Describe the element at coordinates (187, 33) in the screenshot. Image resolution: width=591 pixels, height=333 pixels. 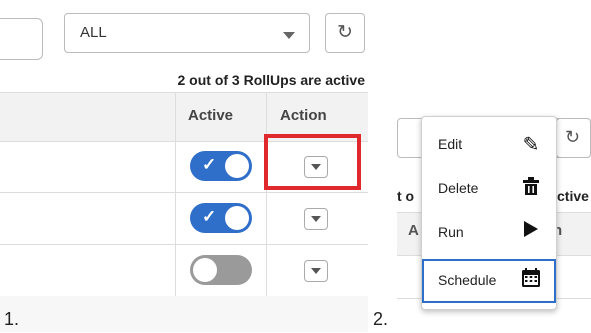
I see `filter-select: ALL` at that location.